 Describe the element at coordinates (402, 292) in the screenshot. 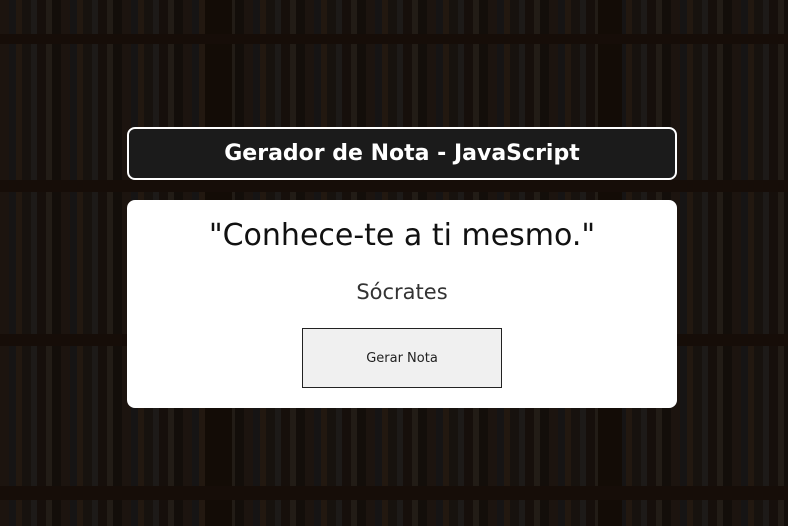

I see `quote-author: Sócrates` at that location.